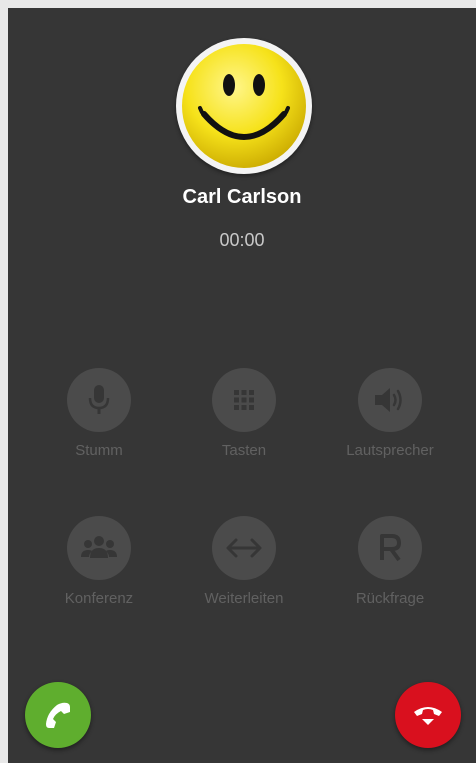 The height and width of the screenshot is (763, 476). What do you see at coordinates (99, 598) in the screenshot?
I see `conference-label: Konferenz` at bounding box center [99, 598].